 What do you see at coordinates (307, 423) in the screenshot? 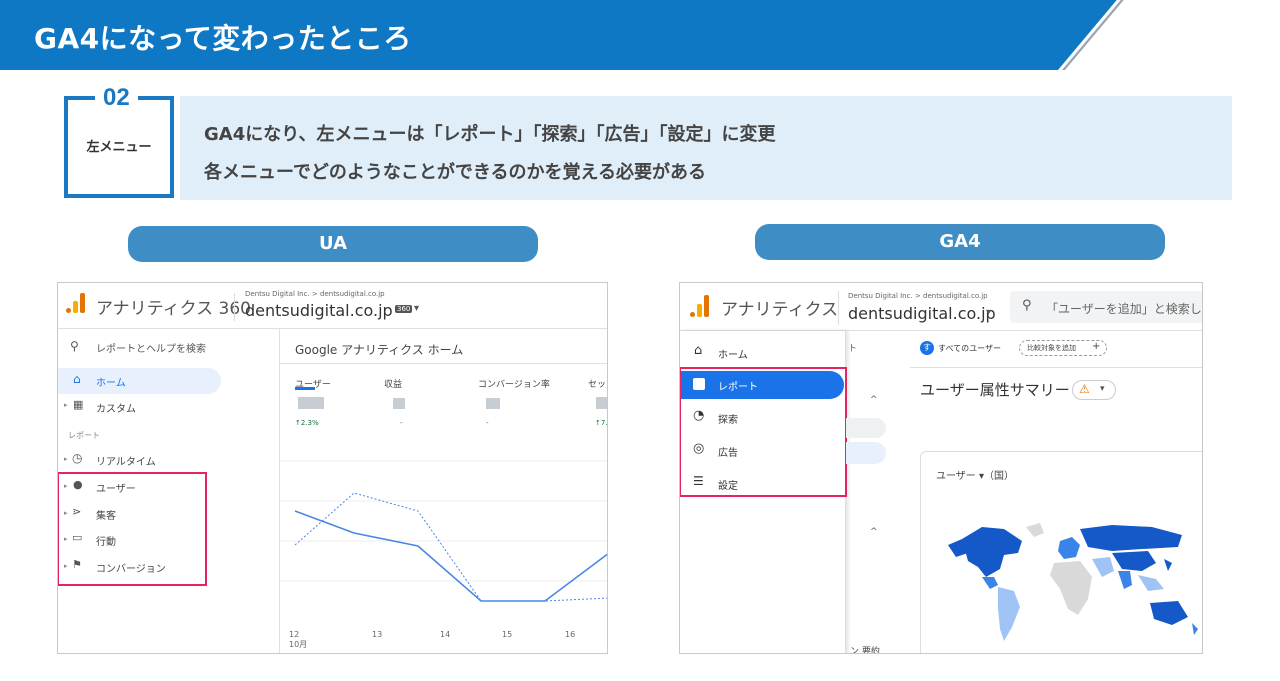
I see `metric-delta: ↑2.3%` at bounding box center [307, 423].